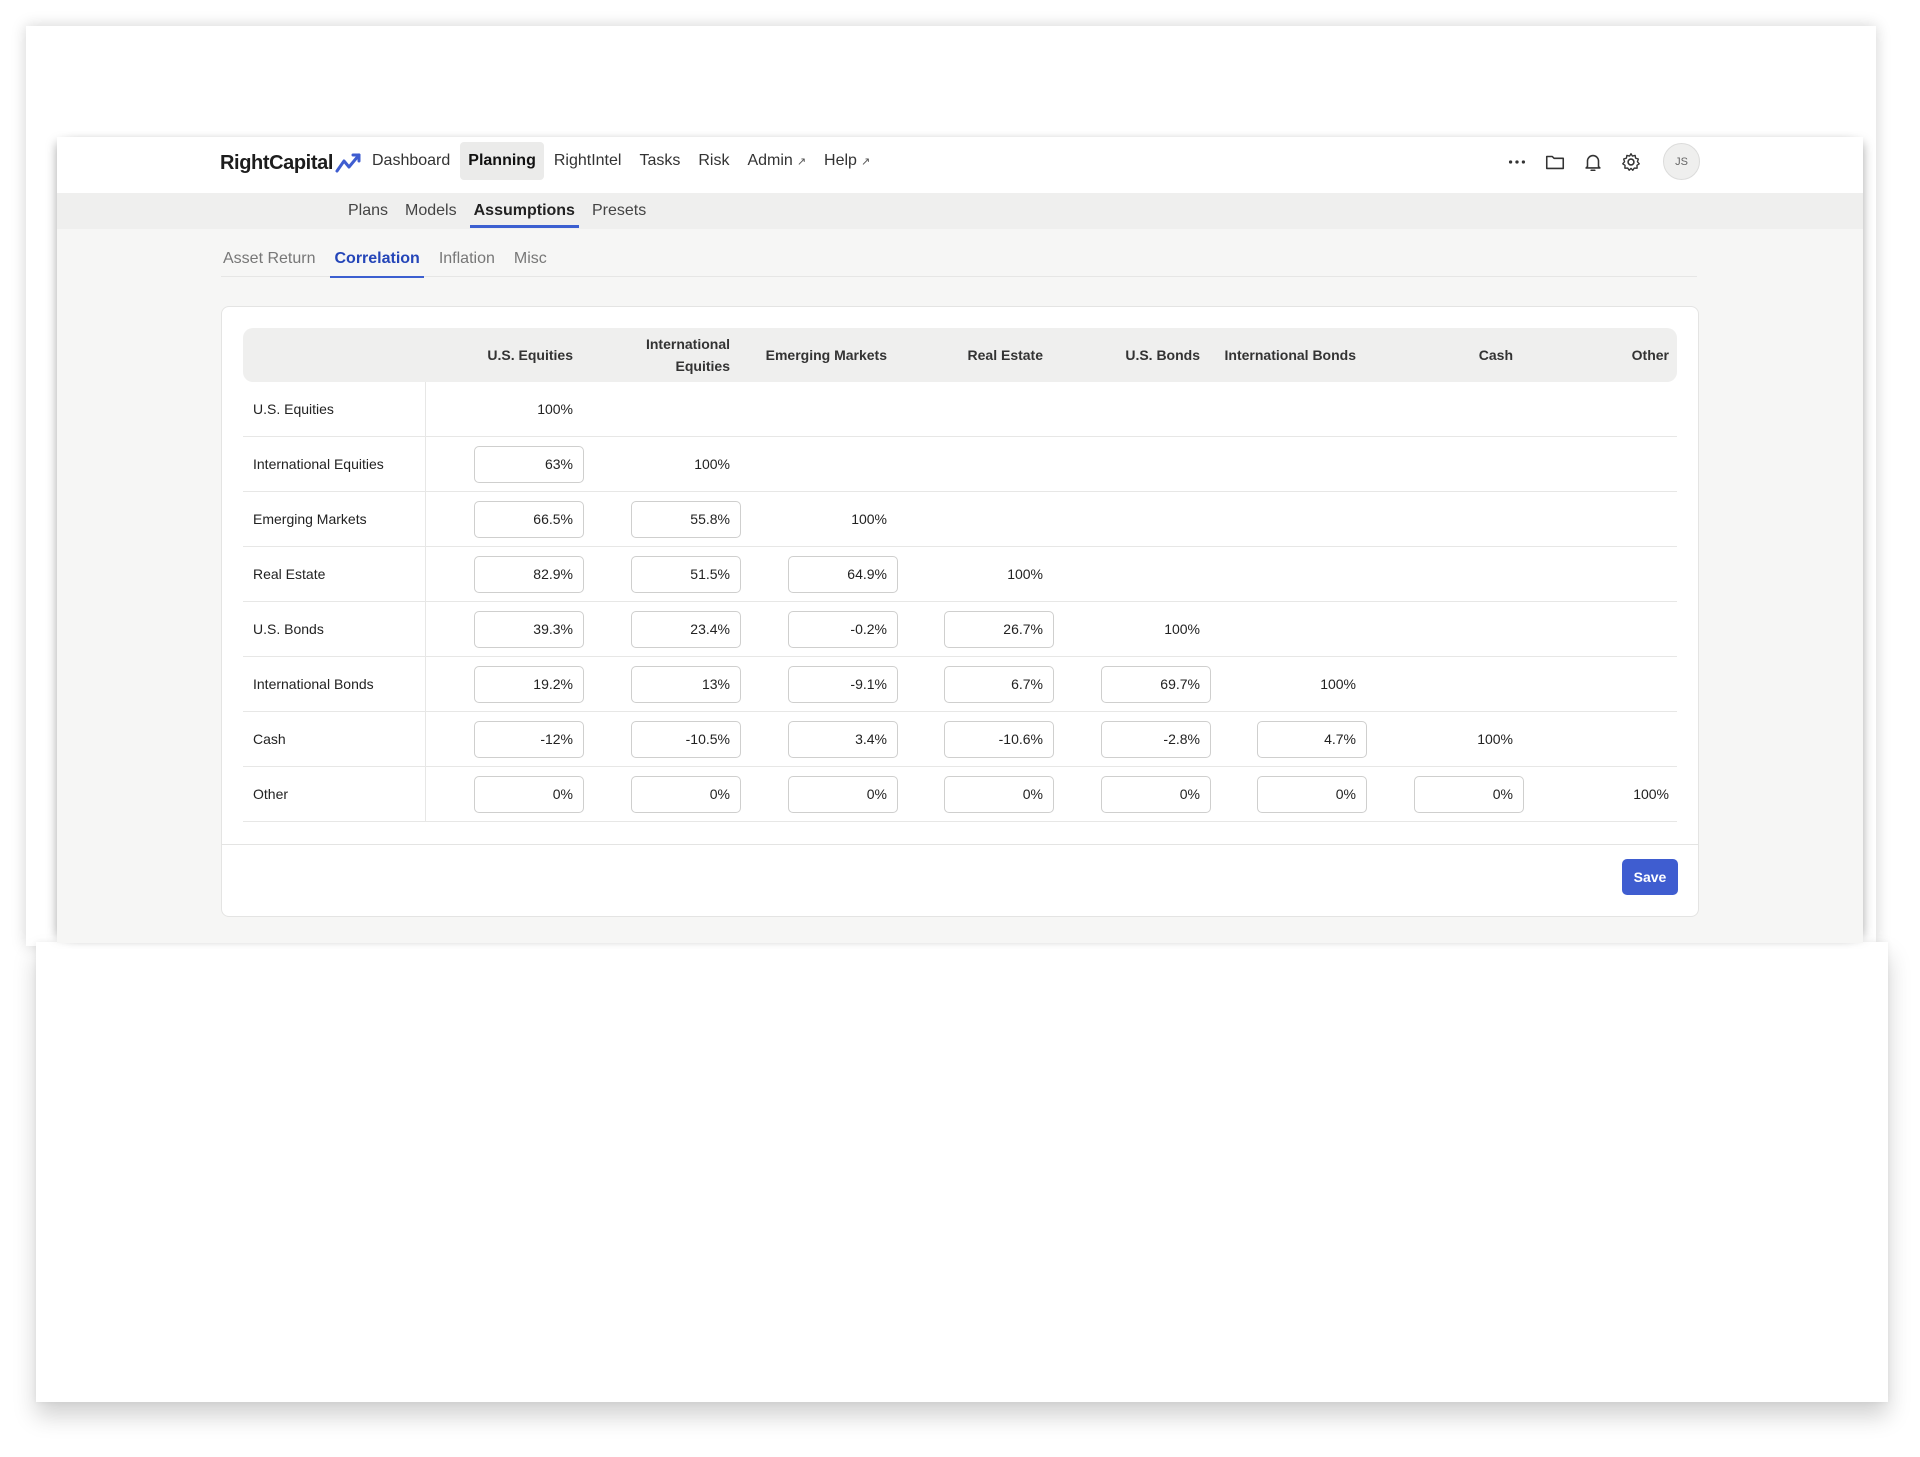 The height and width of the screenshot is (1457, 1920). Describe the element at coordinates (1681, 161) in the screenshot. I see `avatar: JS` at that location.